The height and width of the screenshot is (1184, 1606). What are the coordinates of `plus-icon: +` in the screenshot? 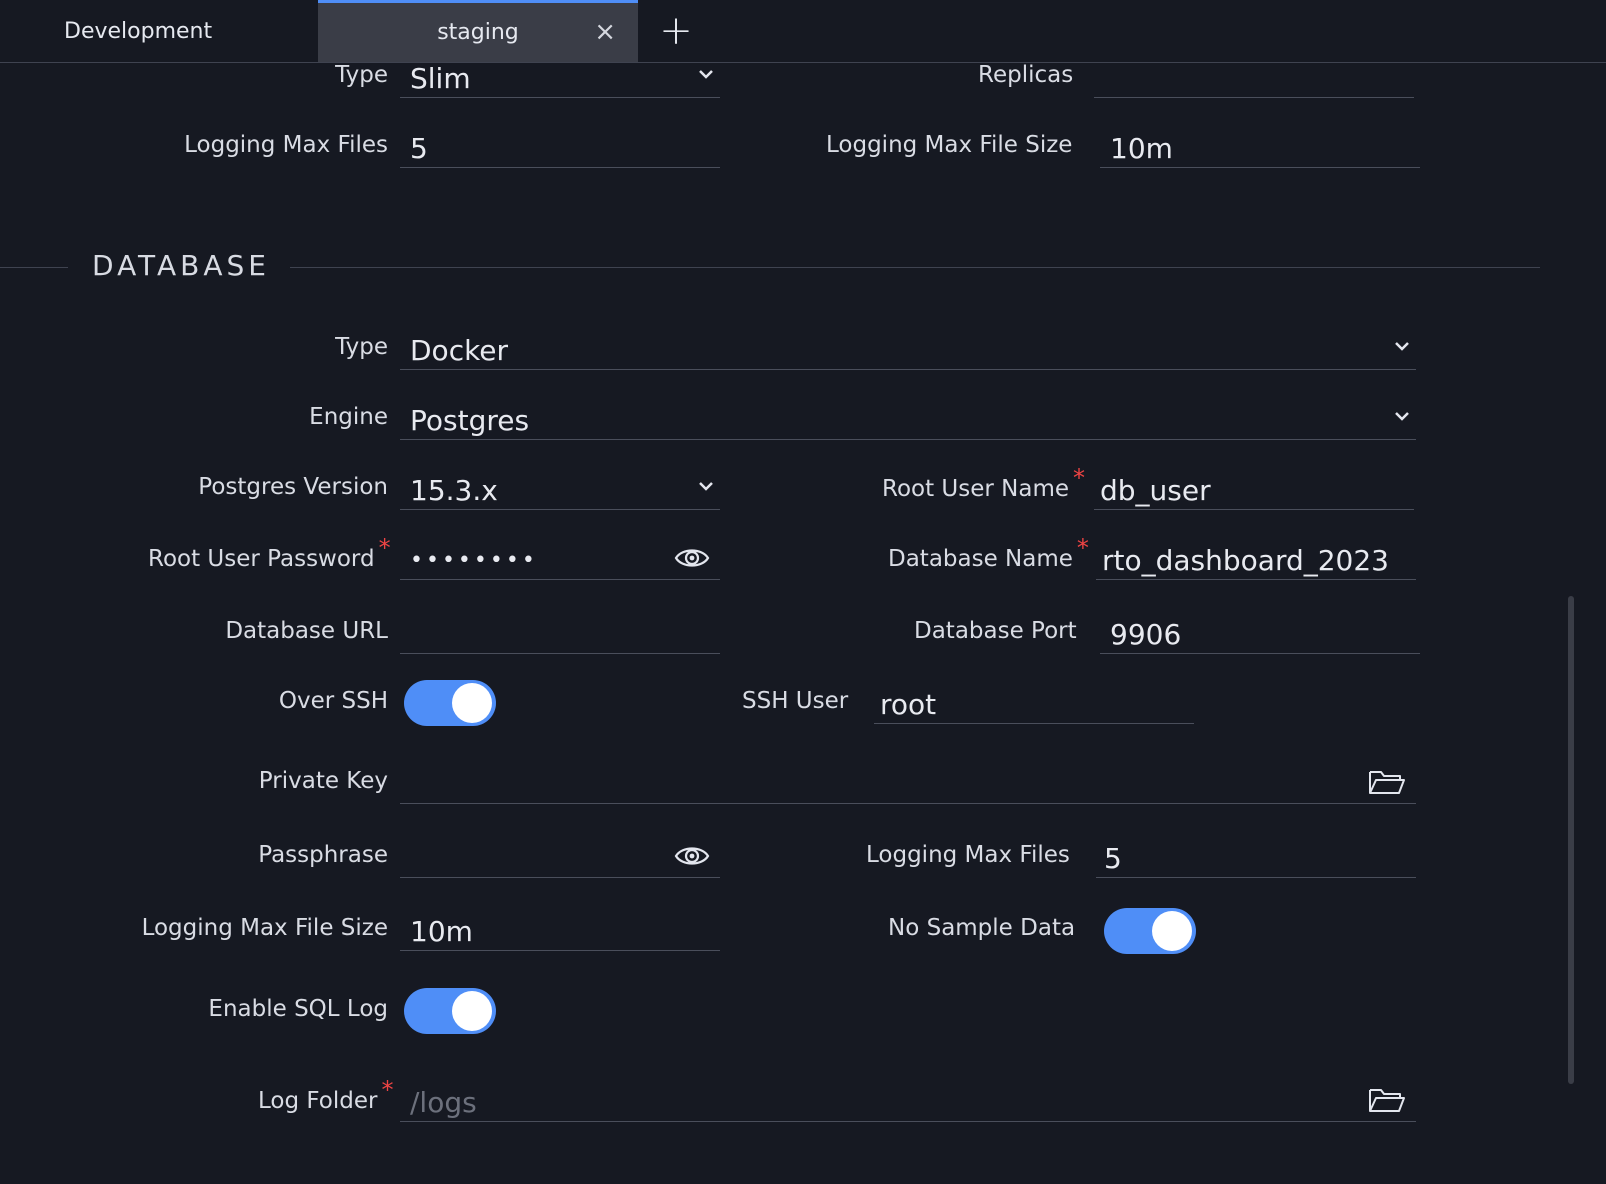 It's located at (676, 31).